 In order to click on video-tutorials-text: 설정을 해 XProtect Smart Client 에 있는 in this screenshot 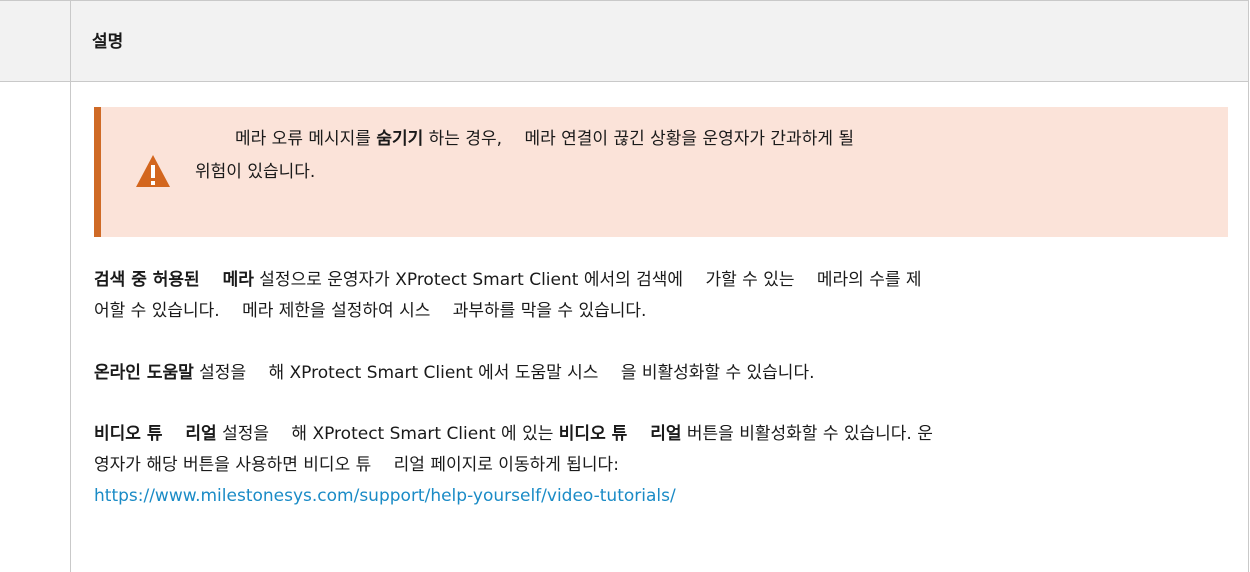, I will do `click(387, 434)`.